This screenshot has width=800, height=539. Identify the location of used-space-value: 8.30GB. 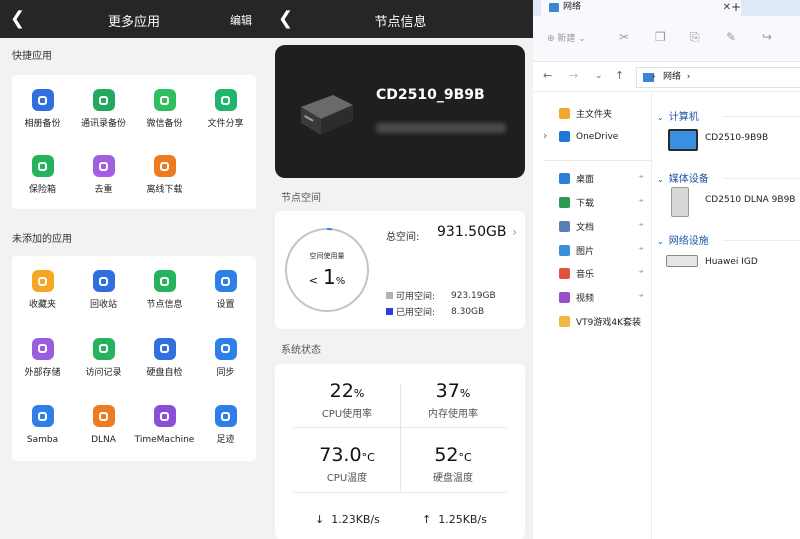
(468, 311).